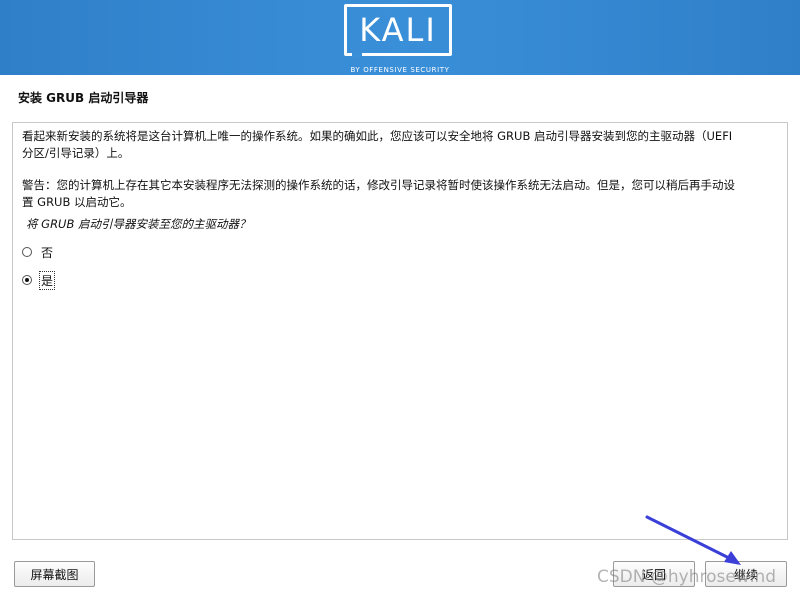 The height and width of the screenshot is (600, 800). What do you see at coordinates (38, 252) in the screenshot?
I see `option-no: 否` at bounding box center [38, 252].